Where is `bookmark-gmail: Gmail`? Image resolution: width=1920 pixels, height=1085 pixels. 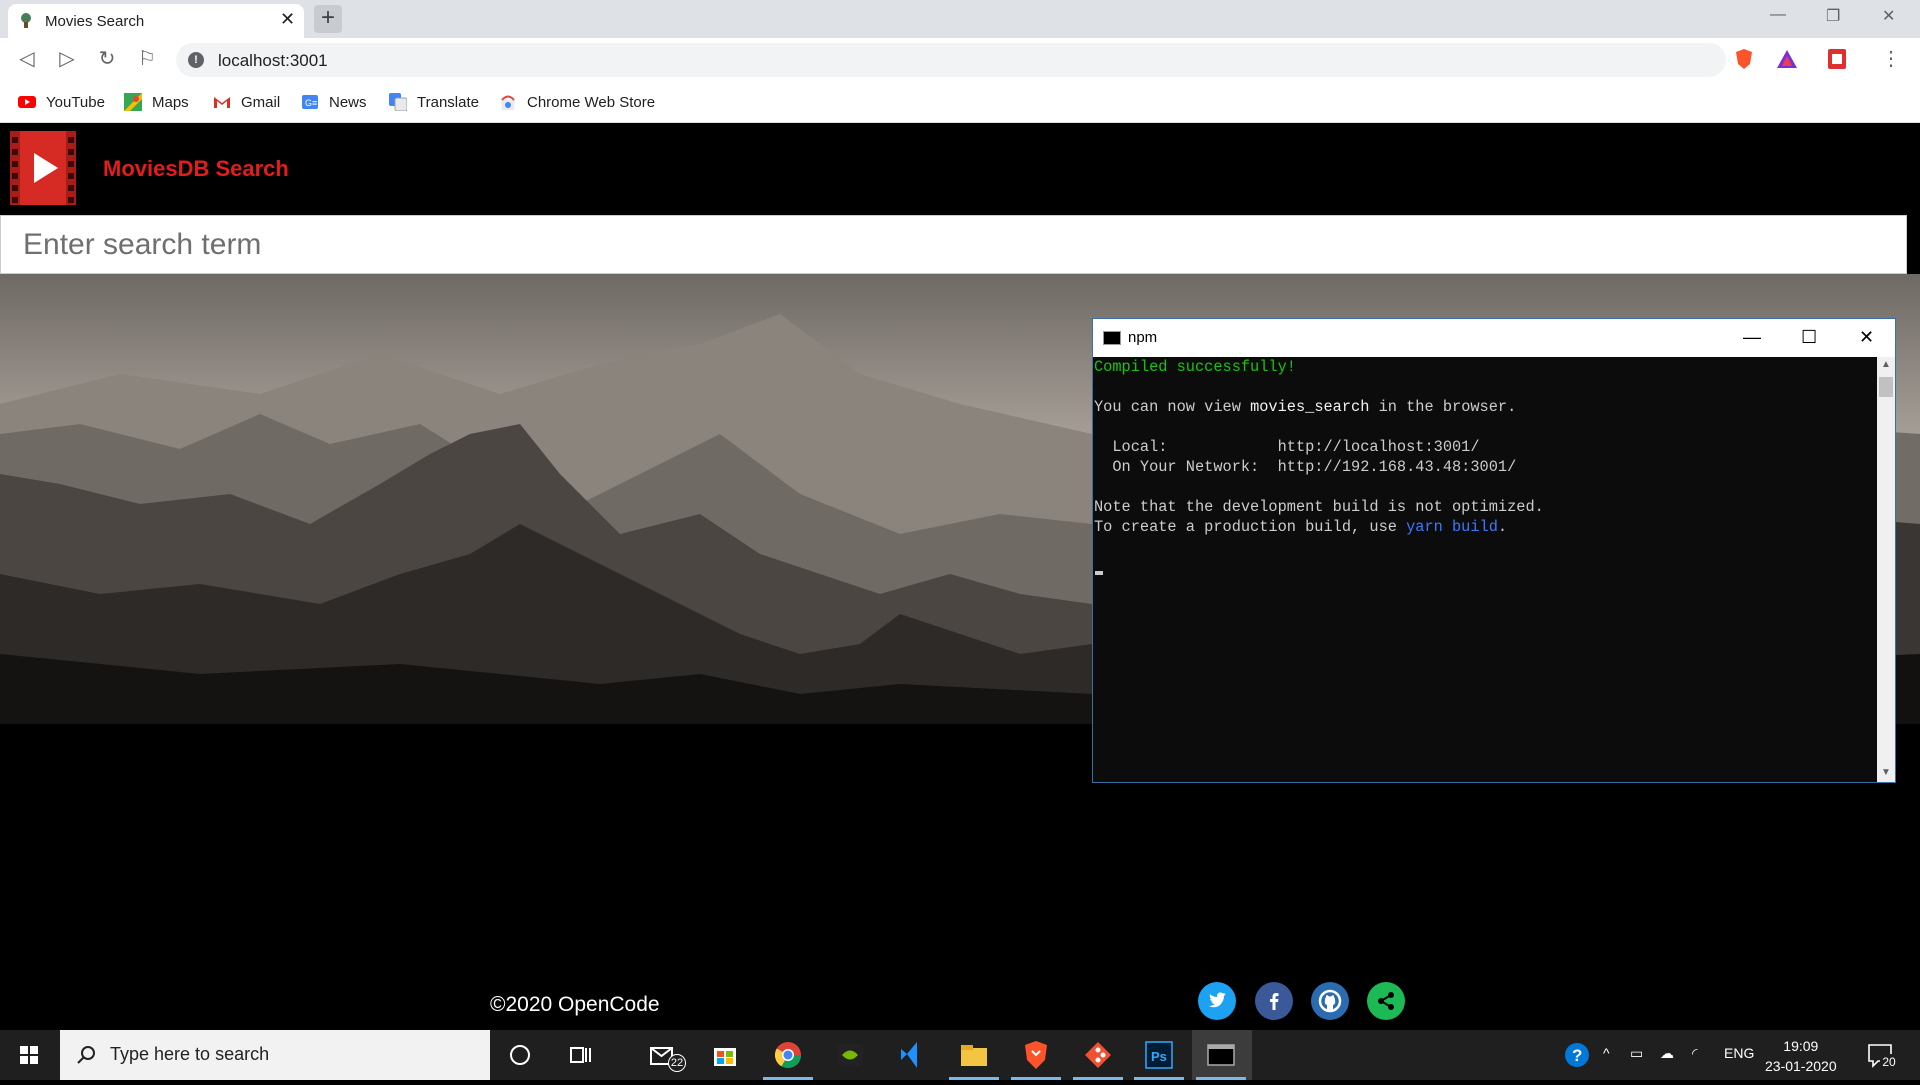
bookmark-gmail: Gmail is located at coordinates (246, 102).